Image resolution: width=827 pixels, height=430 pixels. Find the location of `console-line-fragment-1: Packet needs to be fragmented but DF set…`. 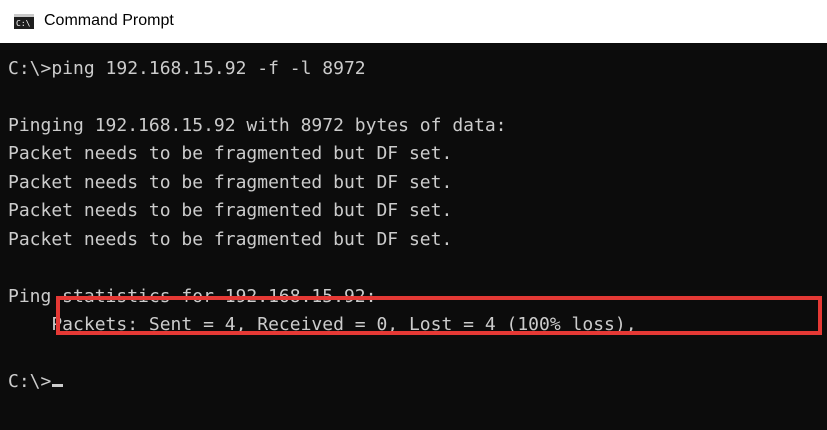

console-line-fragment-1: Packet needs to be fragmented but DF set… is located at coordinates (230, 153).